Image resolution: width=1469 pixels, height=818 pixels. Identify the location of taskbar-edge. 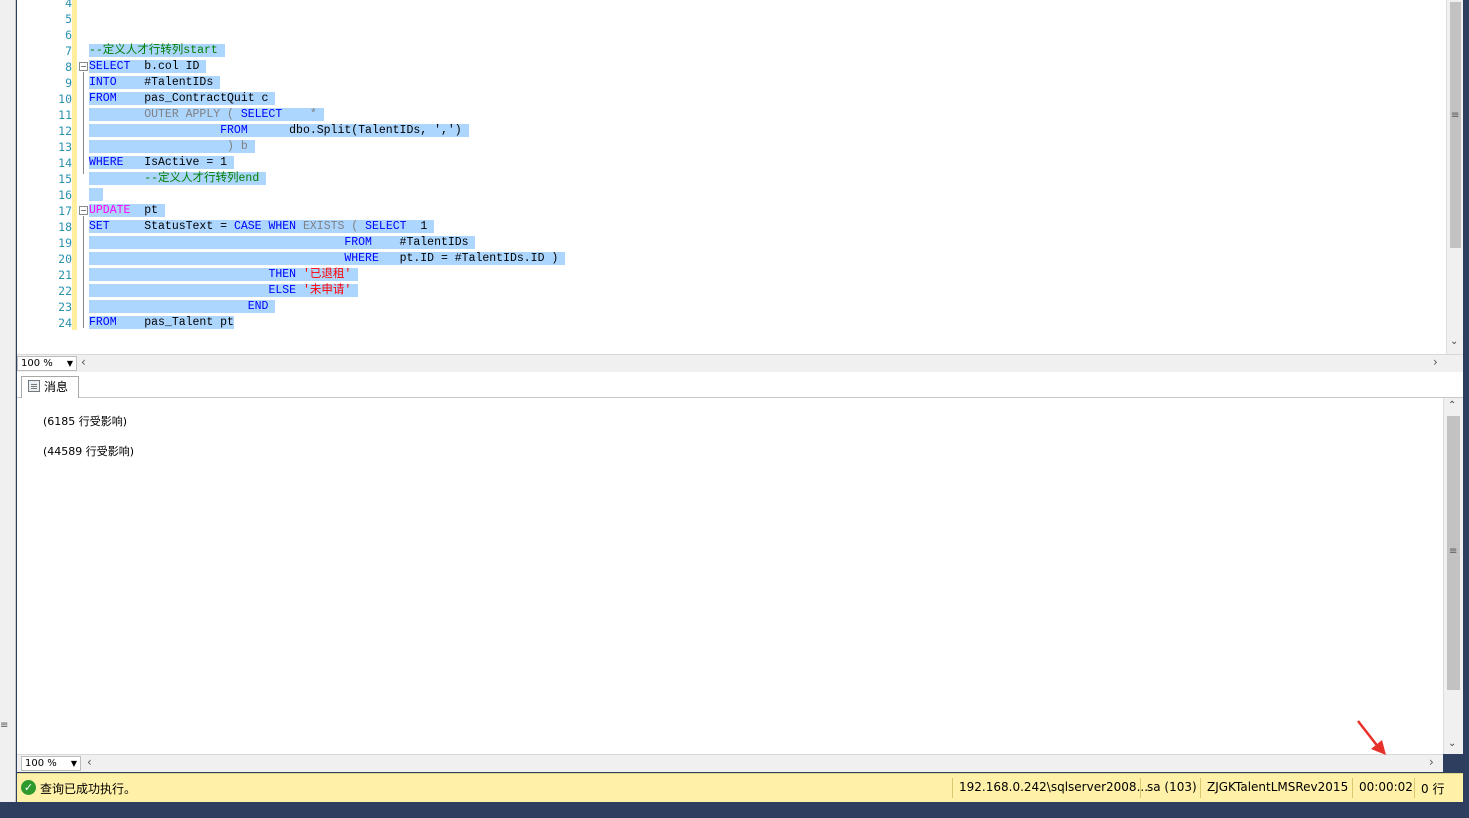
(734, 810).